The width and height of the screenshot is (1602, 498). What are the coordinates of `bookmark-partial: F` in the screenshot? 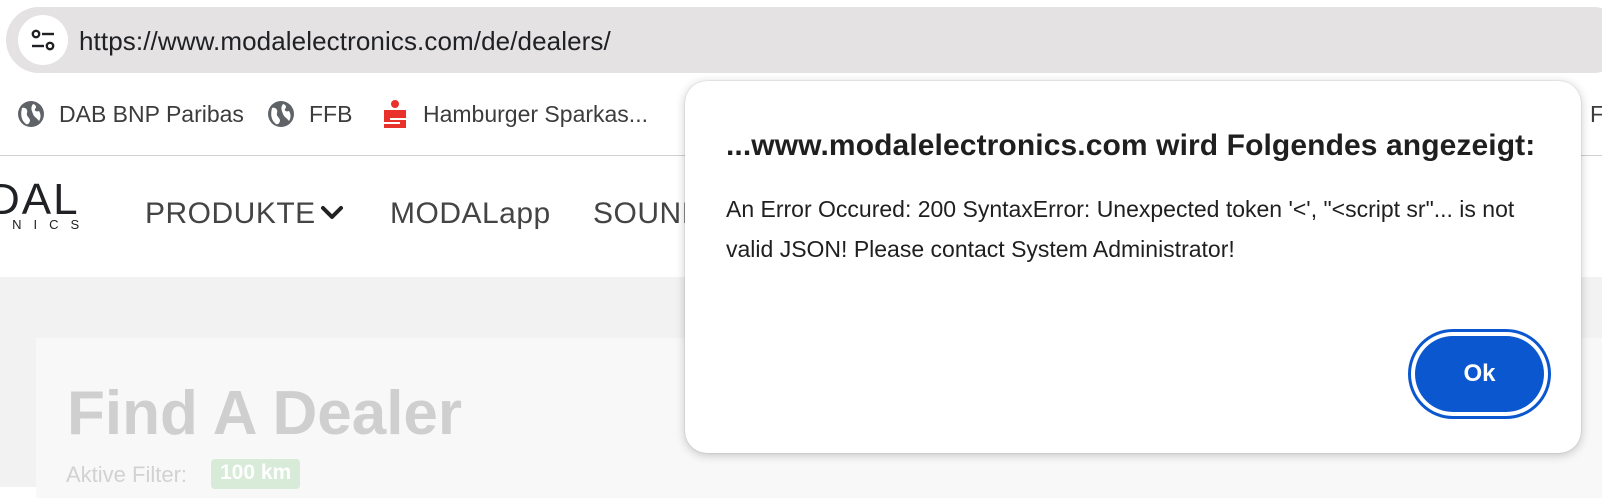 It's located at (1596, 114).